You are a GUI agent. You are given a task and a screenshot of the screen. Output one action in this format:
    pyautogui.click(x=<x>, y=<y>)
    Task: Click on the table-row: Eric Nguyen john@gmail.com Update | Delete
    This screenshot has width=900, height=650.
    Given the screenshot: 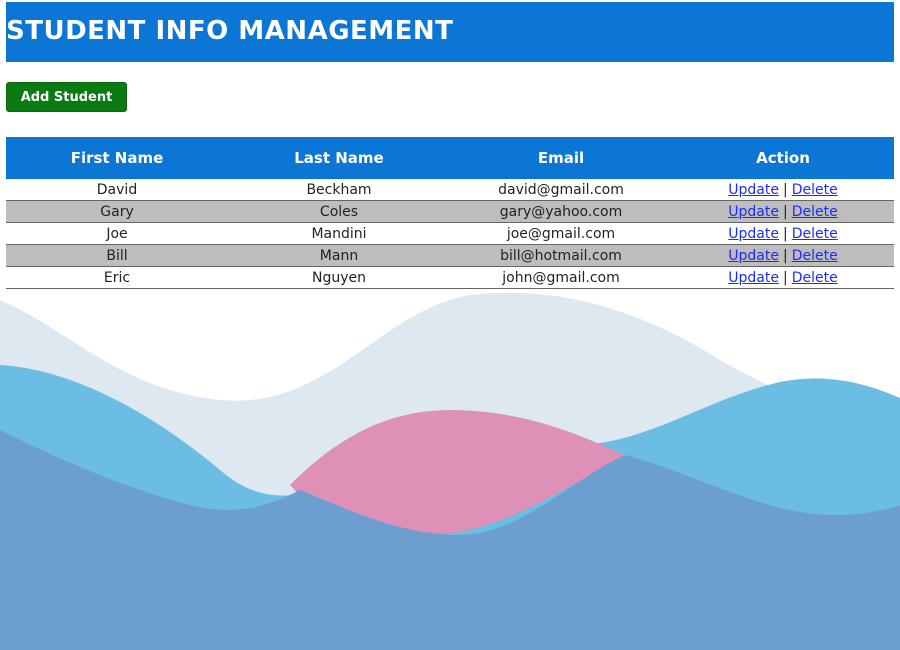 What is the action you would take?
    pyautogui.click(x=450, y=277)
    